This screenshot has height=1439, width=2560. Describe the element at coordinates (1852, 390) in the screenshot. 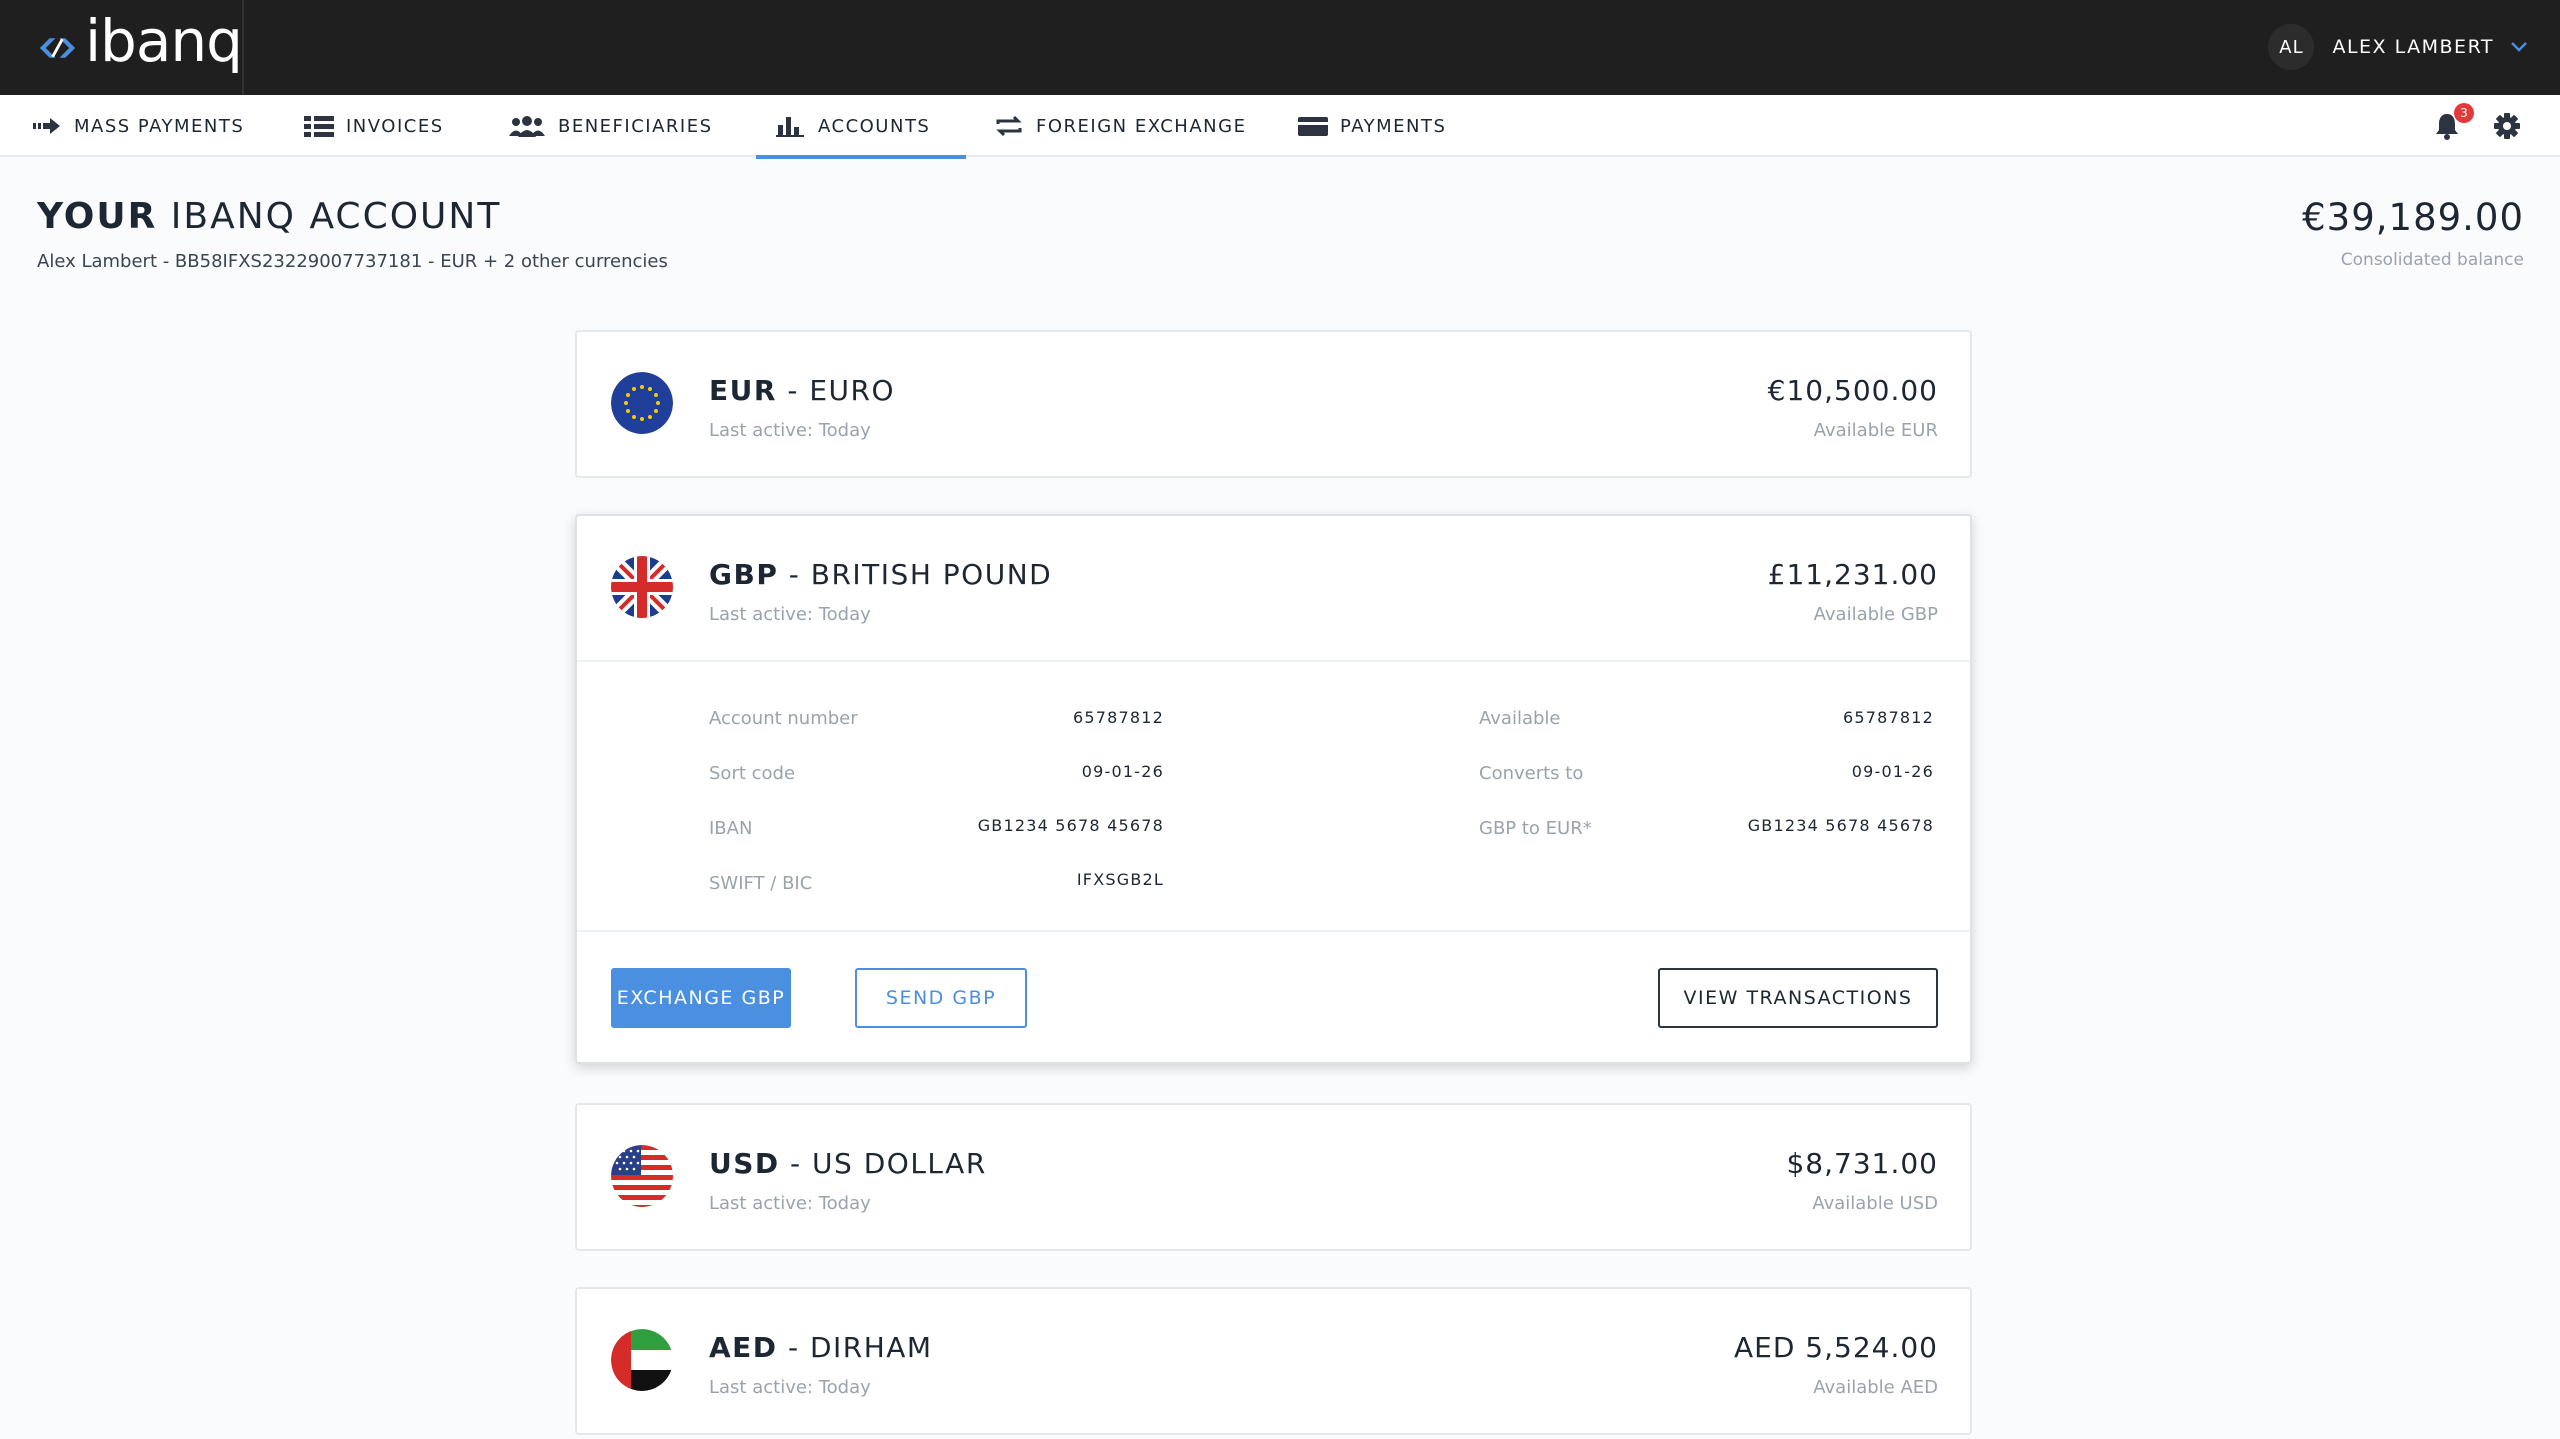

I see `account-amount: €10,500.00` at that location.